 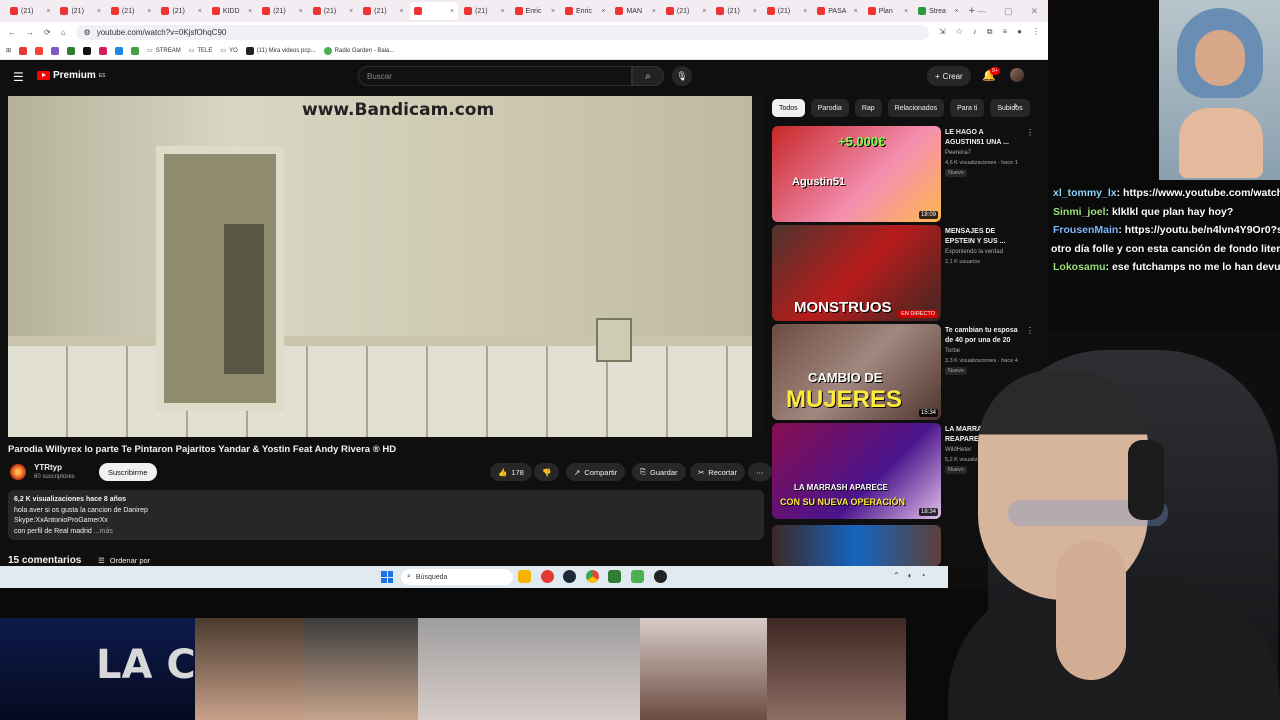 I want to click on chrome-icon, so click(x=592, y=576).